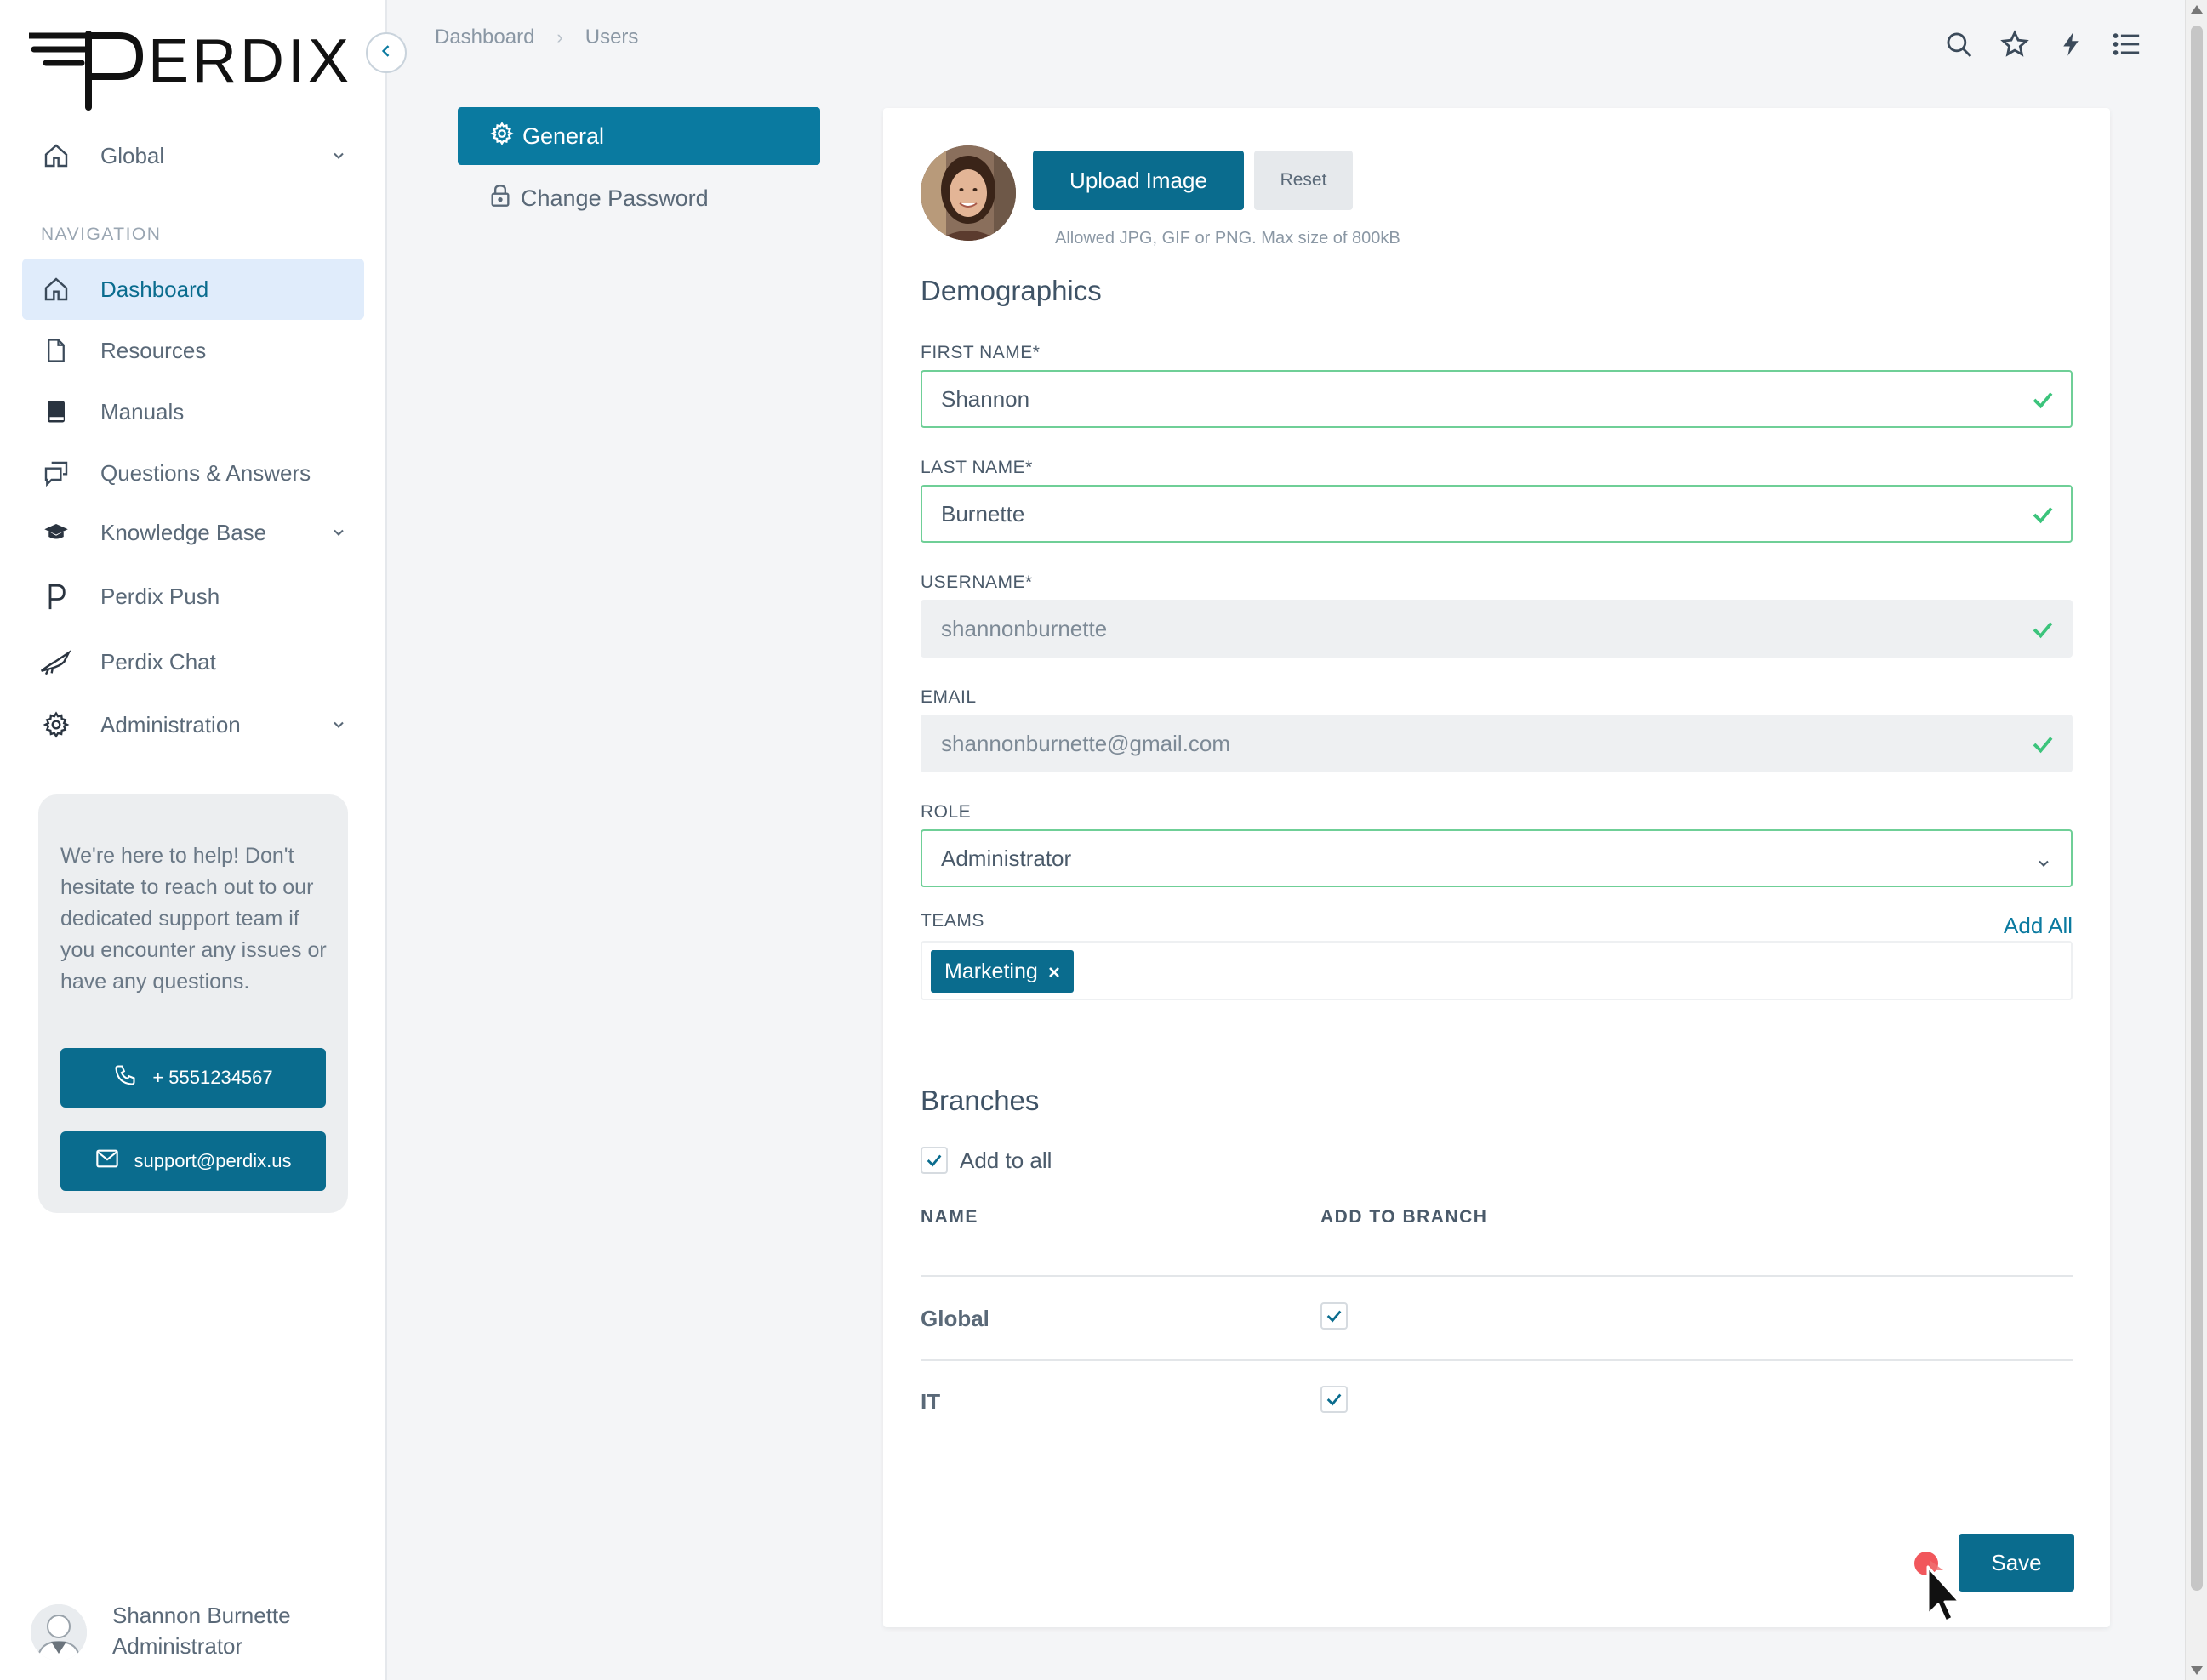 This screenshot has width=2207, height=1680. I want to click on teams-multiselect: Marketing, so click(1497, 971).